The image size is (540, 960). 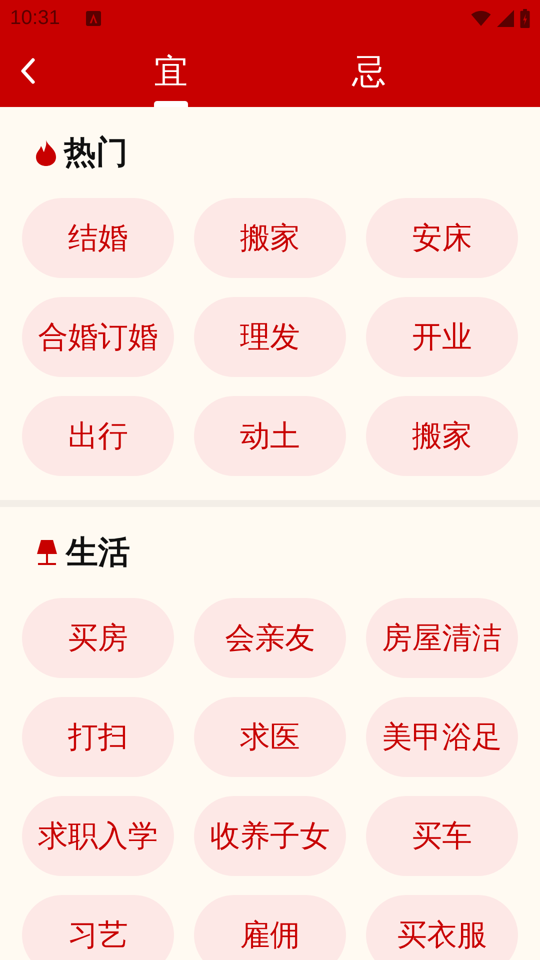 I want to click on tag-button: 房屋清洁, so click(x=442, y=638).